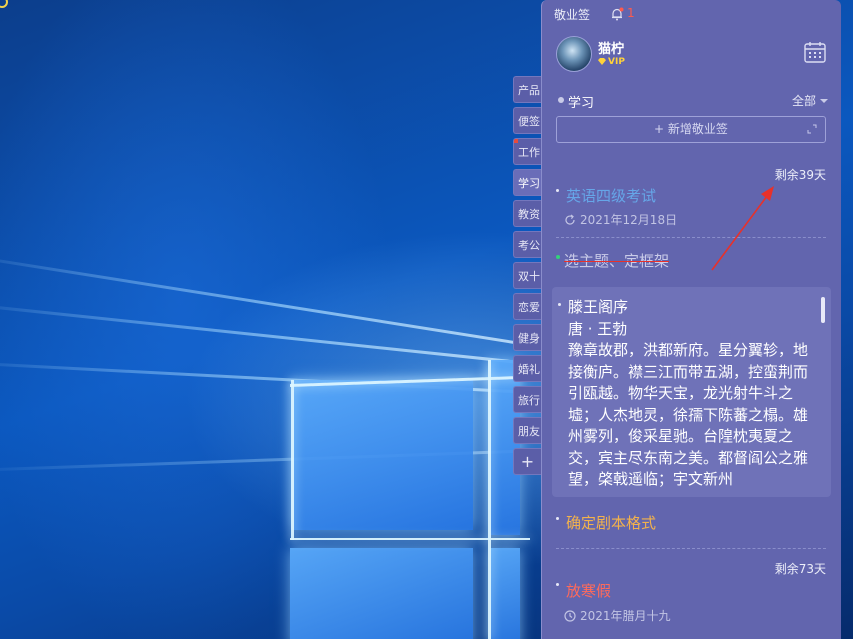 This screenshot has width=853, height=639. What do you see at coordinates (611, 196) in the screenshot?
I see `note-title: 英语四级考试` at bounding box center [611, 196].